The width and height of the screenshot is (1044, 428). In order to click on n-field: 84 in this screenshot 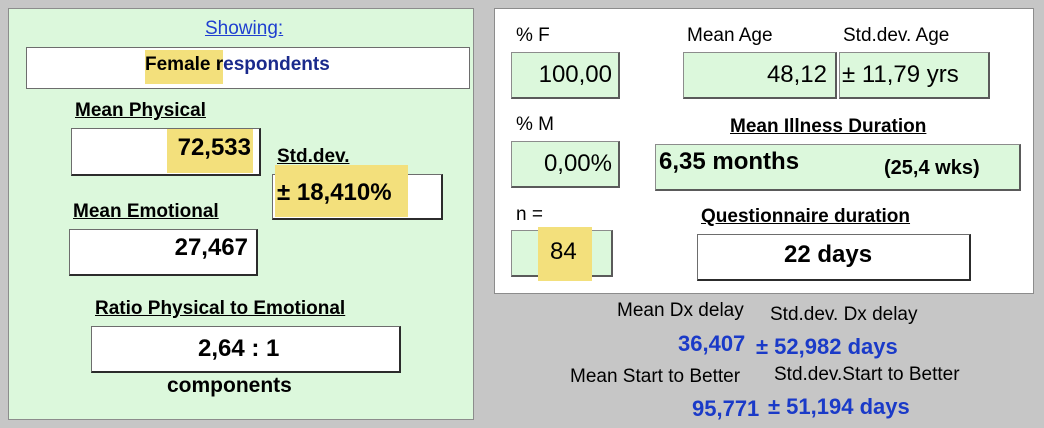, I will do `click(562, 254)`.